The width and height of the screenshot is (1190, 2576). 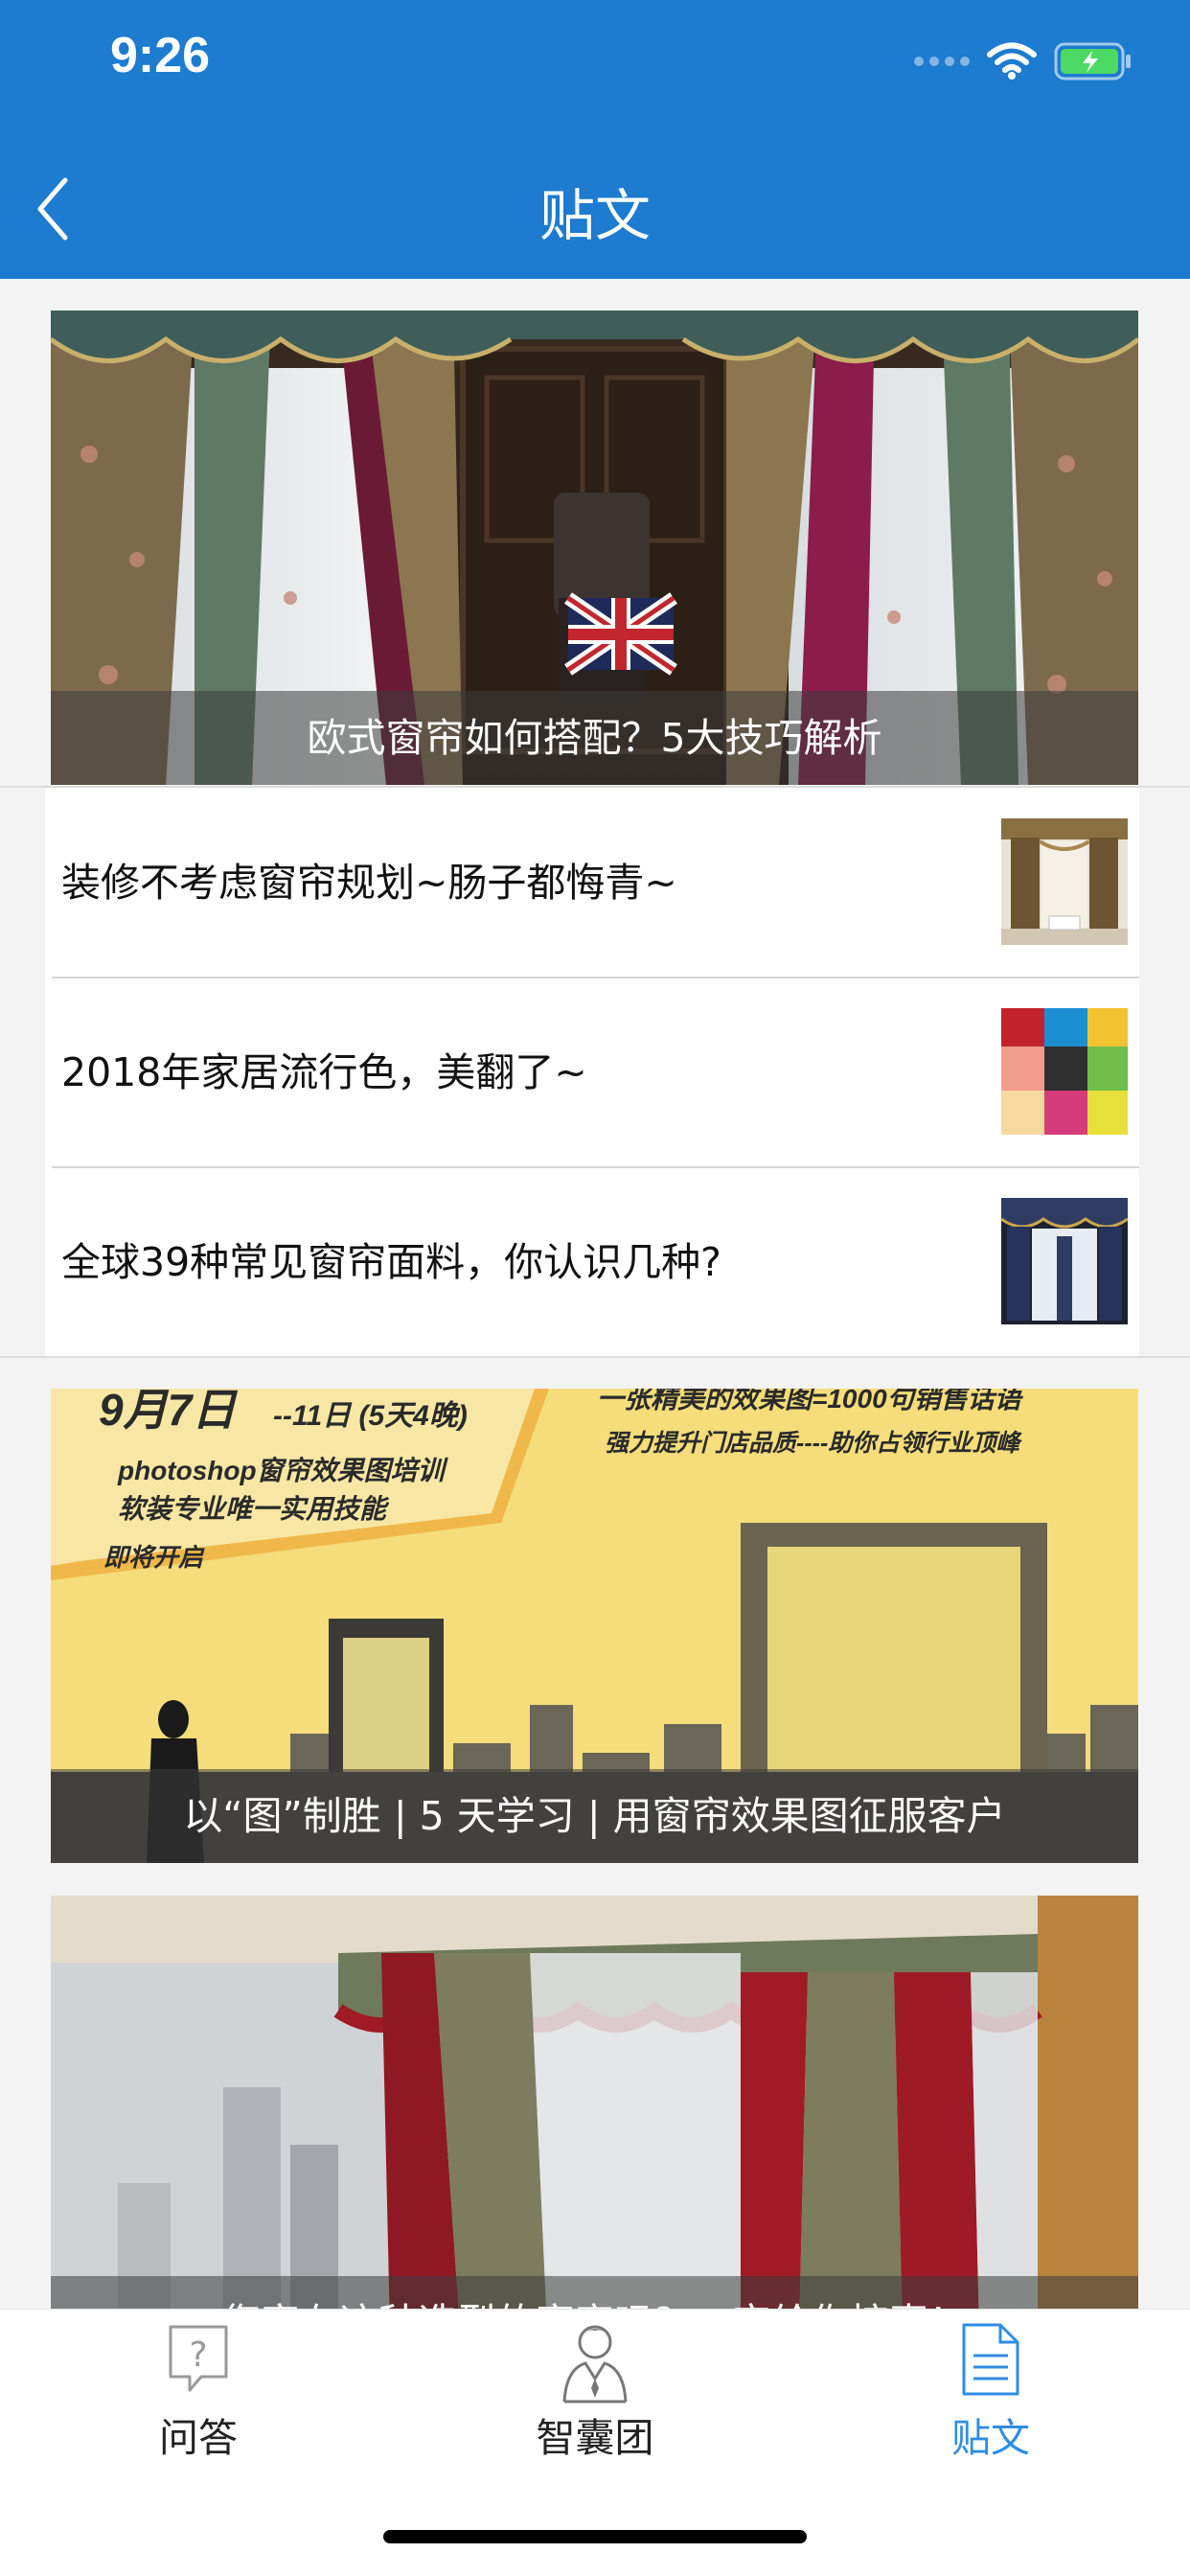 I want to click on article-title: 2018年家居流行色，美翻了~, so click(x=324, y=1072).